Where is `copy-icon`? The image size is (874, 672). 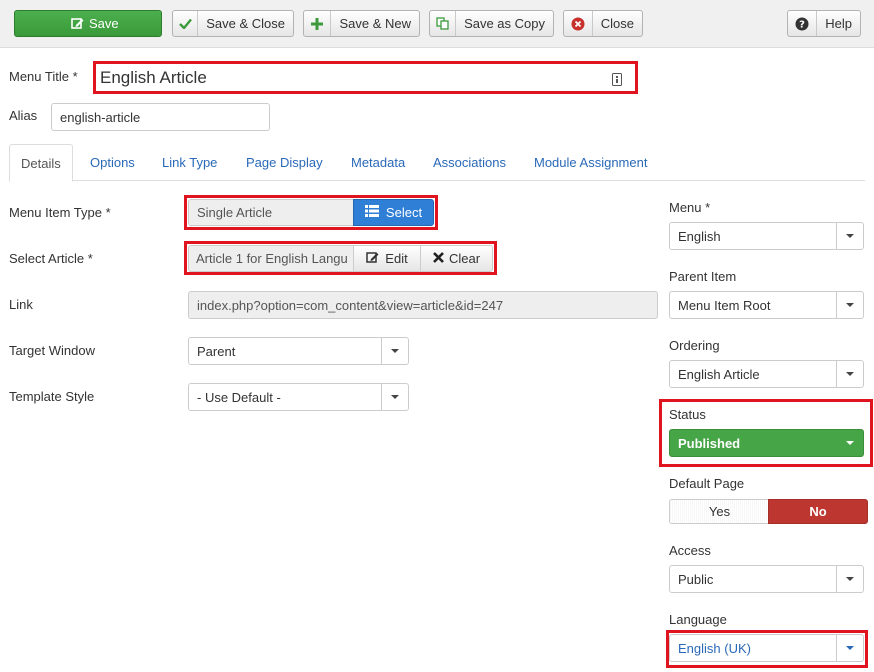
copy-icon is located at coordinates (443, 23).